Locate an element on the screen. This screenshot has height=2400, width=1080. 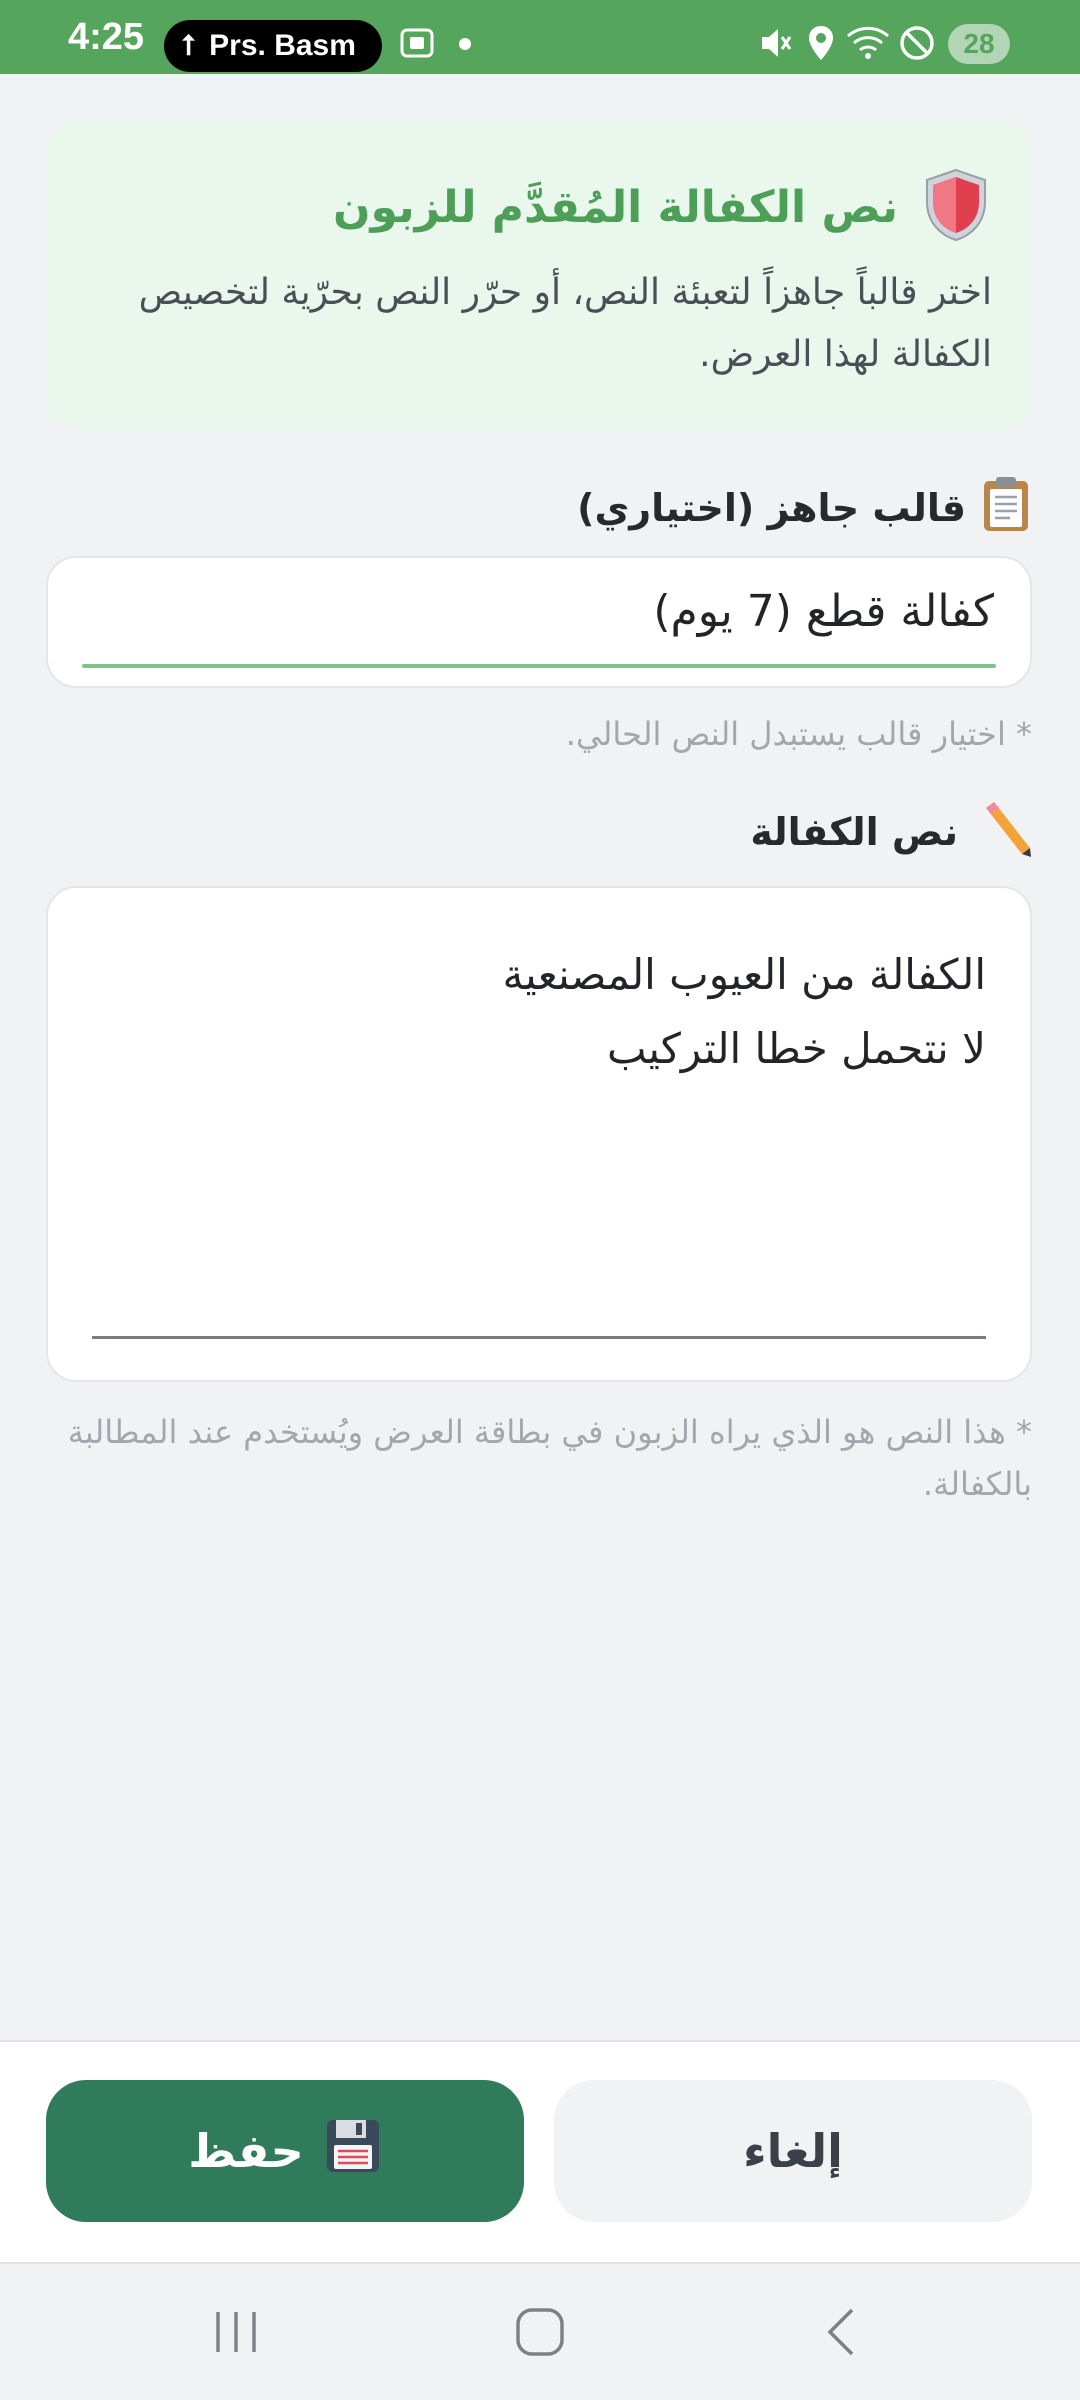
template-select: كفالة قطع (7 يوم) is located at coordinates (539, 622).